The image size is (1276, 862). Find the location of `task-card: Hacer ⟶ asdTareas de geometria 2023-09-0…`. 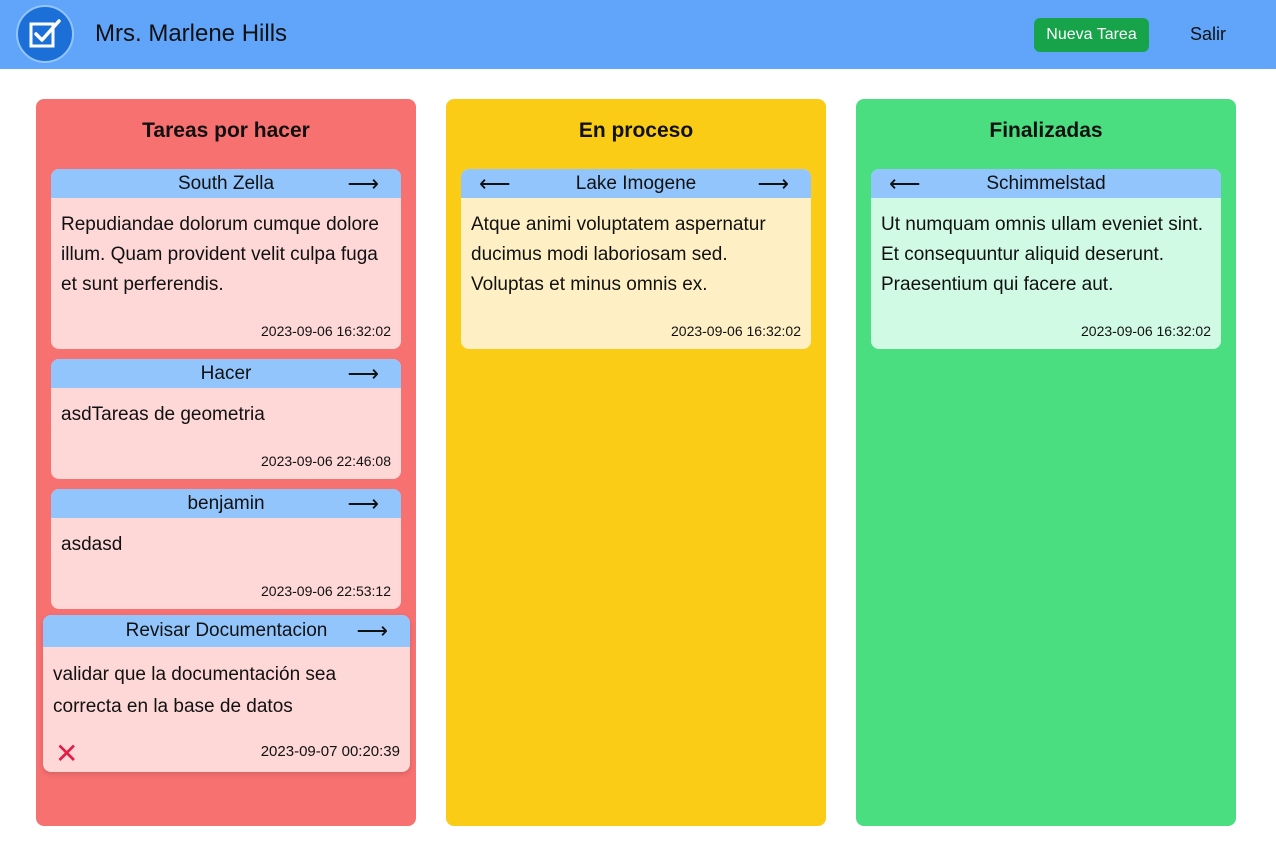

task-card: Hacer ⟶ asdTareas de geometria 2023-09-0… is located at coordinates (226, 419).